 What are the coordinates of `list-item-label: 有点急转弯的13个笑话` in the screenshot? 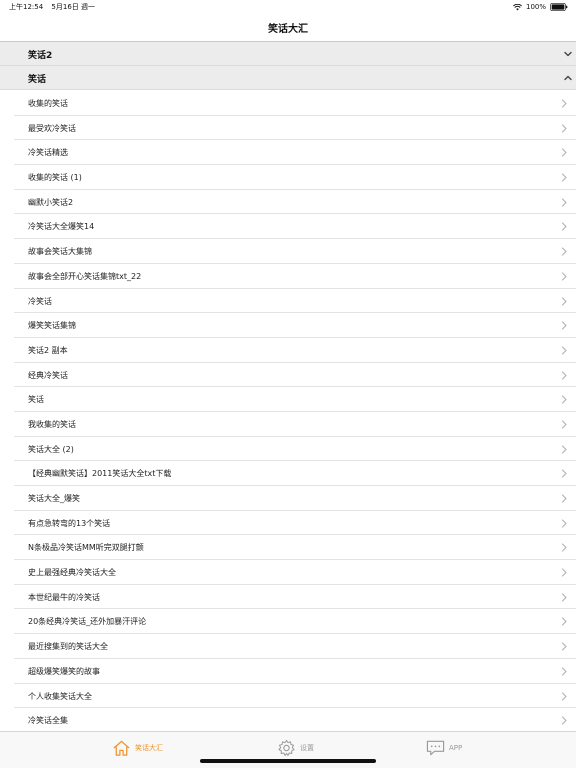 It's located at (69, 523).